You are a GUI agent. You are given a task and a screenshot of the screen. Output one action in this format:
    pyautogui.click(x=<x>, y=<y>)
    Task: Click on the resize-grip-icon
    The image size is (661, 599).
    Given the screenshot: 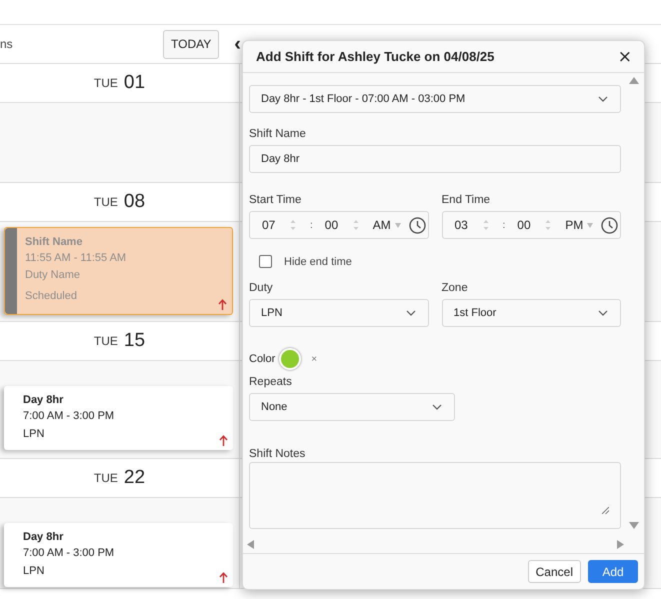 What is the action you would take?
    pyautogui.click(x=605, y=510)
    